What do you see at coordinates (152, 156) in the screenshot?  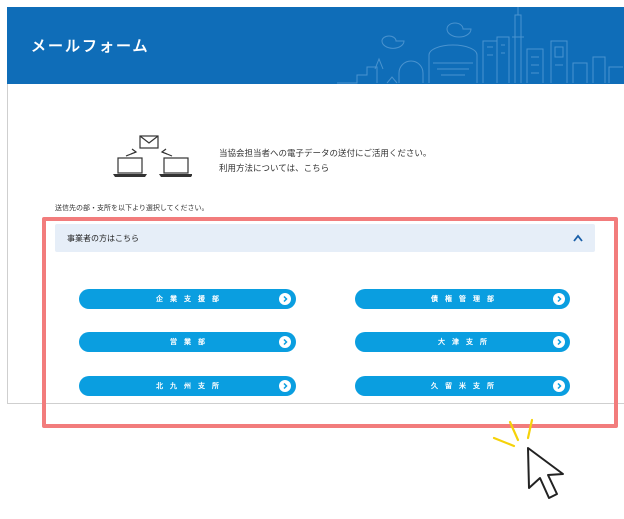 I see `computers-email-icon` at bounding box center [152, 156].